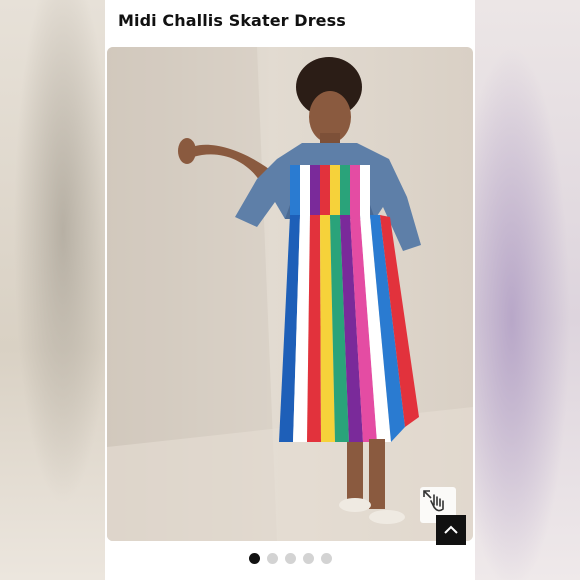  I want to click on chevron-up-icon, so click(451, 529).